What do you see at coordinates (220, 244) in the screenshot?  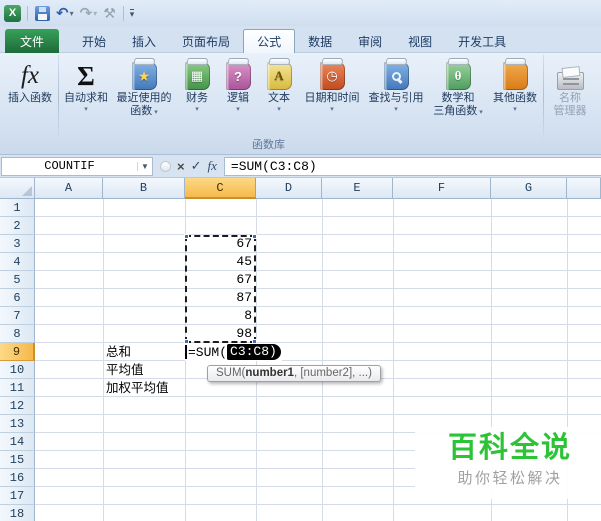 I see `cell-c3: 67` at bounding box center [220, 244].